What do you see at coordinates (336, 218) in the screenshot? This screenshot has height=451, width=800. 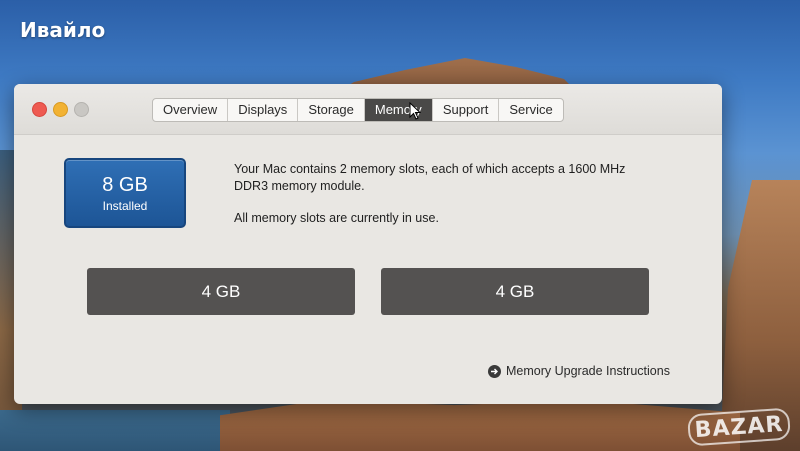 I see `memory-slots-status: All memory slots are currently in use.` at bounding box center [336, 218].